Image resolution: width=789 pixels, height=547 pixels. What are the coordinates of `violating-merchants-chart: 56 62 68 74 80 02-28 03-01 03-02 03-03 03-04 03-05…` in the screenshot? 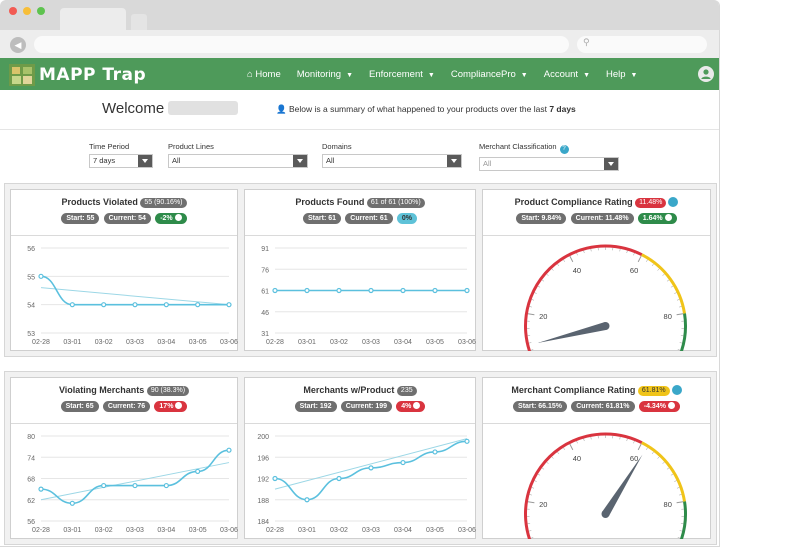 It's located at (132, 484).